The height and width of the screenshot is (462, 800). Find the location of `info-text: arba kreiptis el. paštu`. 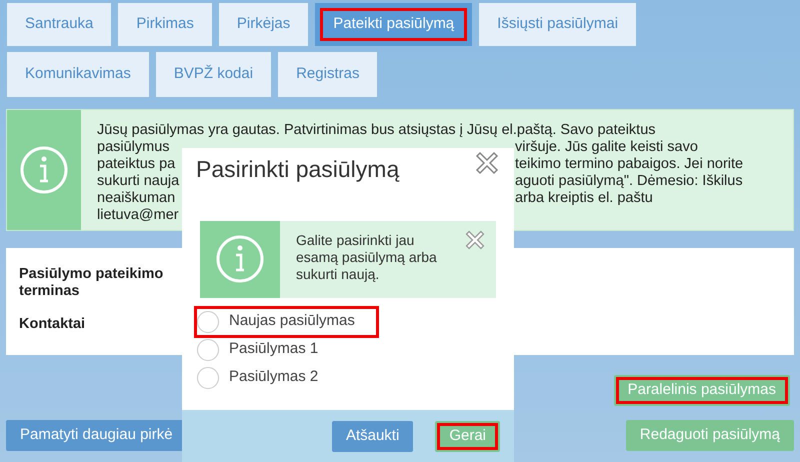

info-text: arba kreiptis el. paštu is located at coordinates (584, 198).